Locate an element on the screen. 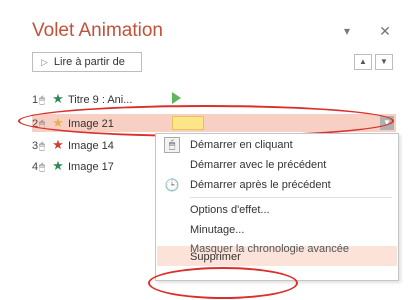 The image size is (416, 300). play-from-label: Lire à partir de is located at coordinates (89, 62).